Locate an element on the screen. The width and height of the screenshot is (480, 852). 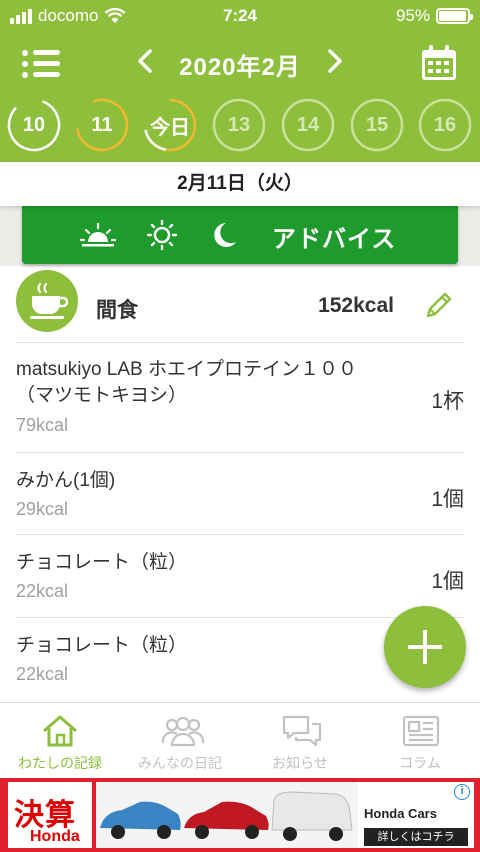
selected-date-label: 2月11日（火） is located at coordinates (240, 184).